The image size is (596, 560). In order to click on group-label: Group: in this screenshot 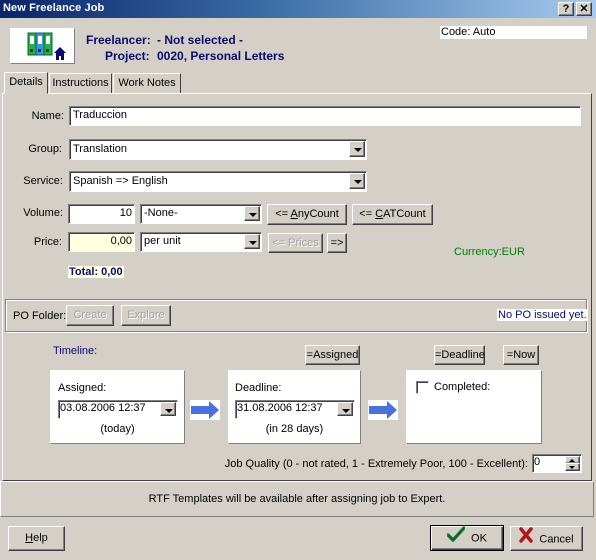, I will do `click(45, 149)`.